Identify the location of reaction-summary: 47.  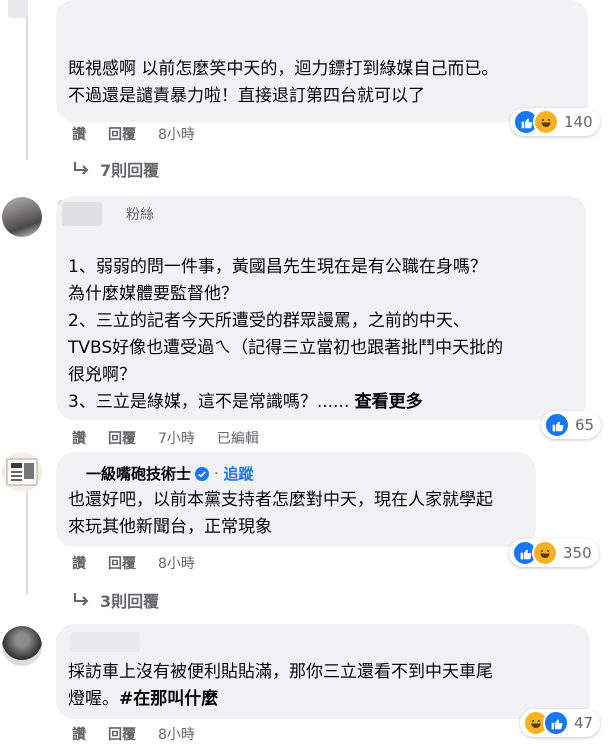
(560, 723).